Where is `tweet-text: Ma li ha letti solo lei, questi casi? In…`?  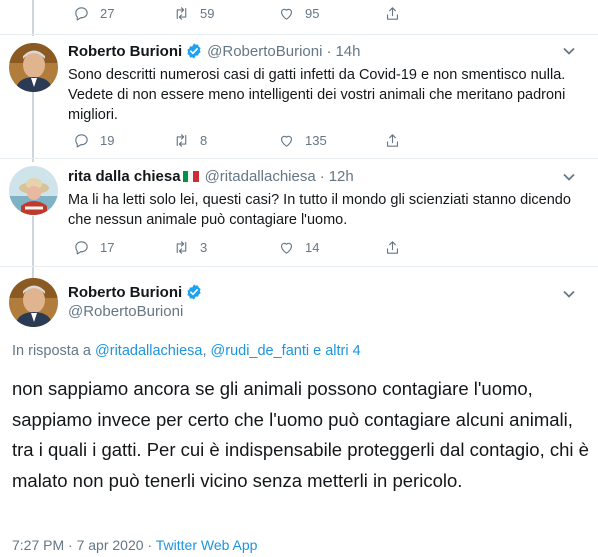 tweet-text: Ma li ha letti solo lei, questi casi? In… is located at coordinates (319, 210).